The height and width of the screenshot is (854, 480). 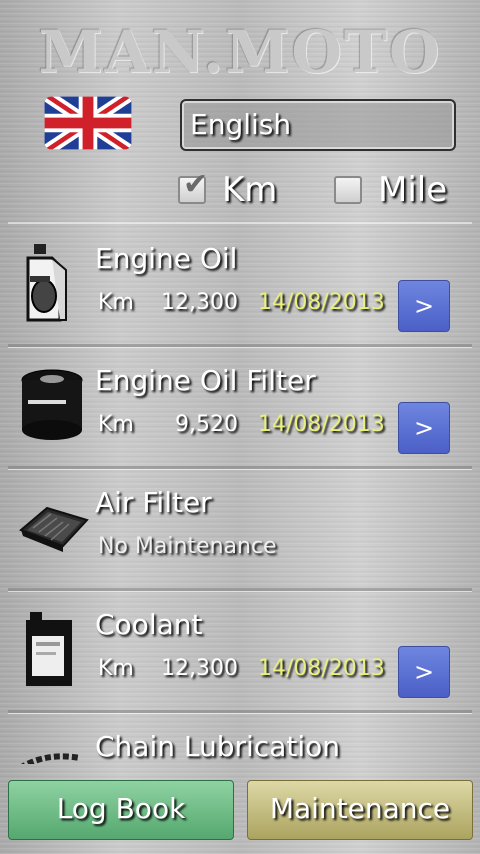 I want to click on unit-km-option: ✔ Km, so click(x=227, y=190).